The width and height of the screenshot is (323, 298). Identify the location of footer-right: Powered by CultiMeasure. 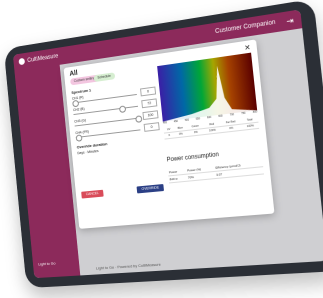
(139, 265).